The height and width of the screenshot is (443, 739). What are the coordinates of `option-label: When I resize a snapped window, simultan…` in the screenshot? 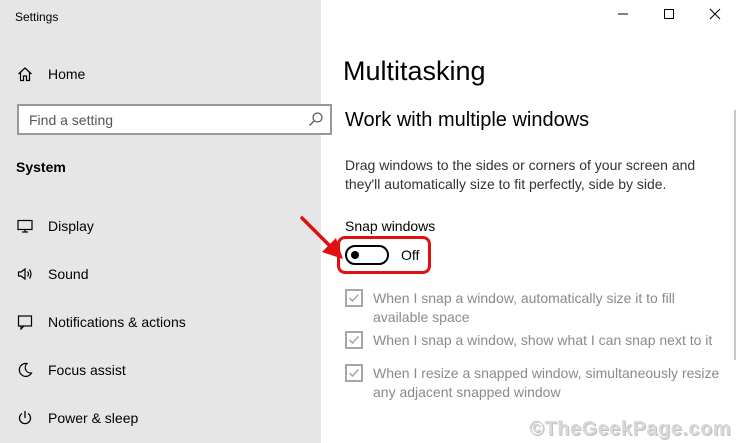 It's located at (546, 382).